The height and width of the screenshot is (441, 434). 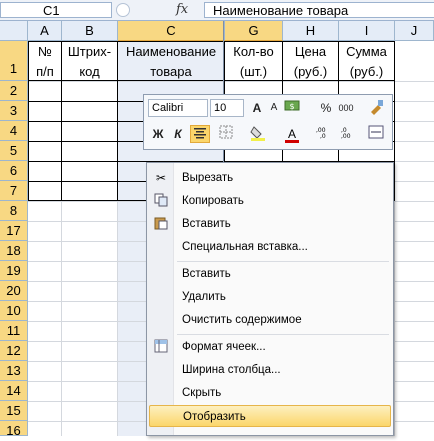 What do you see at coordinates (182, 9) in the screenshot?
I see `insert-function-icon: fx` at bounding box center [182, 9].